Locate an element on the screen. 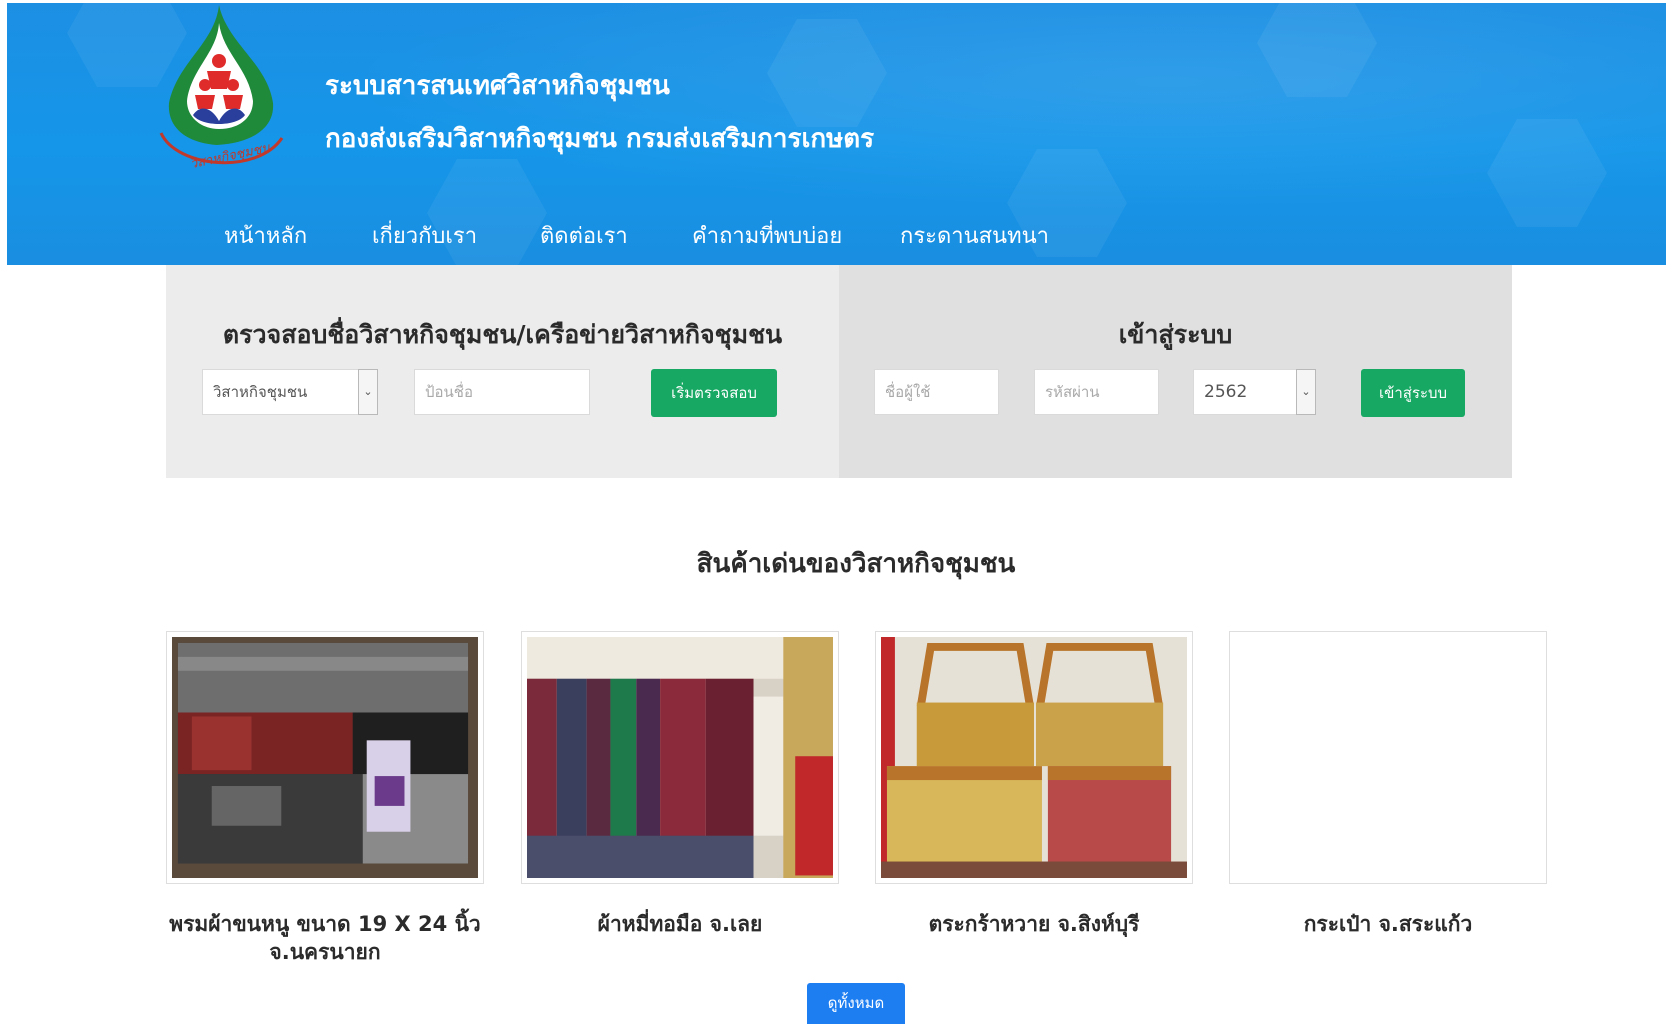 The width and height of the screenshot is (1666, 1024). product-image-woven-fabric is located at coordinates (680, 758).